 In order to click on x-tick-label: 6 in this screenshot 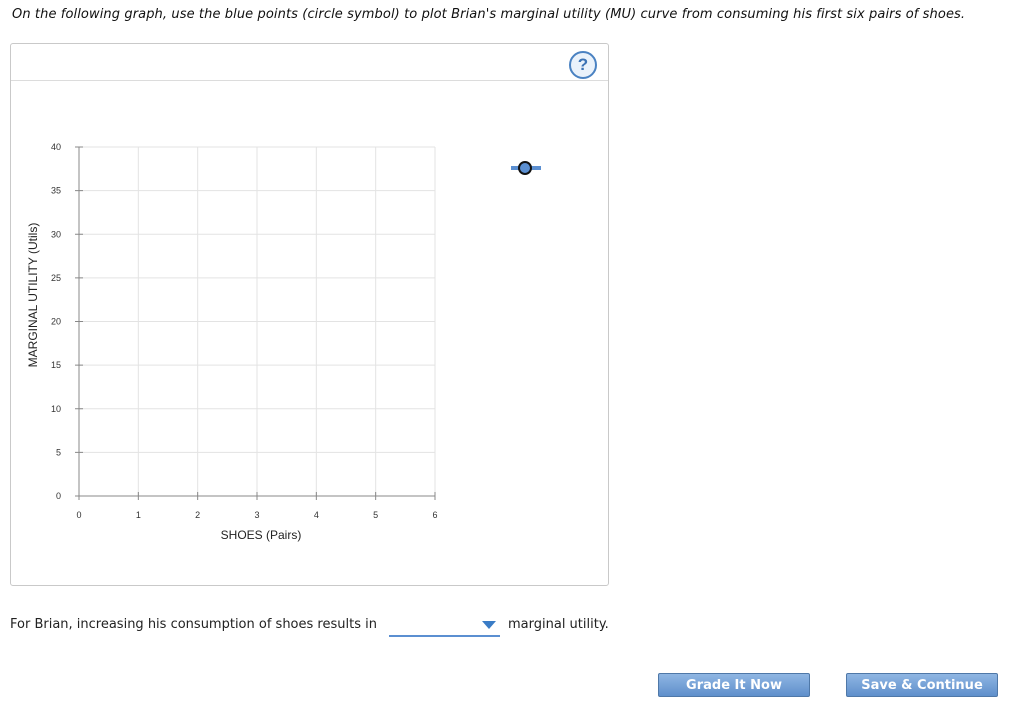, I will do `click(434, 515)`.